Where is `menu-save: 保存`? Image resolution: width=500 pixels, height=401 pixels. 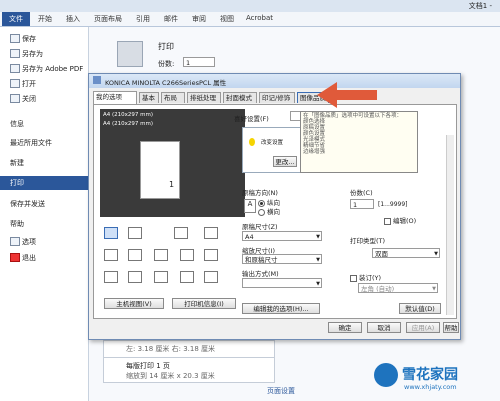 menu-save: 保存 is located at coordinates (29, 39).